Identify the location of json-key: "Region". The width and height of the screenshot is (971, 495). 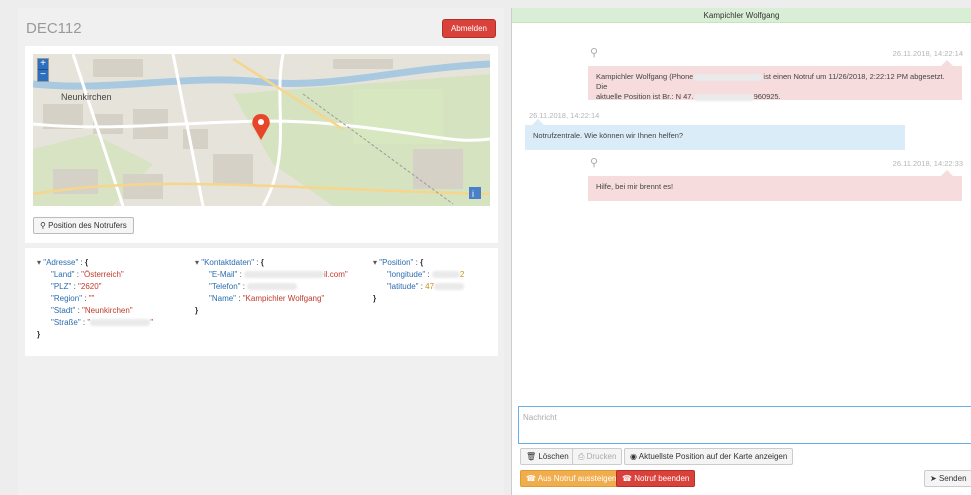
(67, 298).